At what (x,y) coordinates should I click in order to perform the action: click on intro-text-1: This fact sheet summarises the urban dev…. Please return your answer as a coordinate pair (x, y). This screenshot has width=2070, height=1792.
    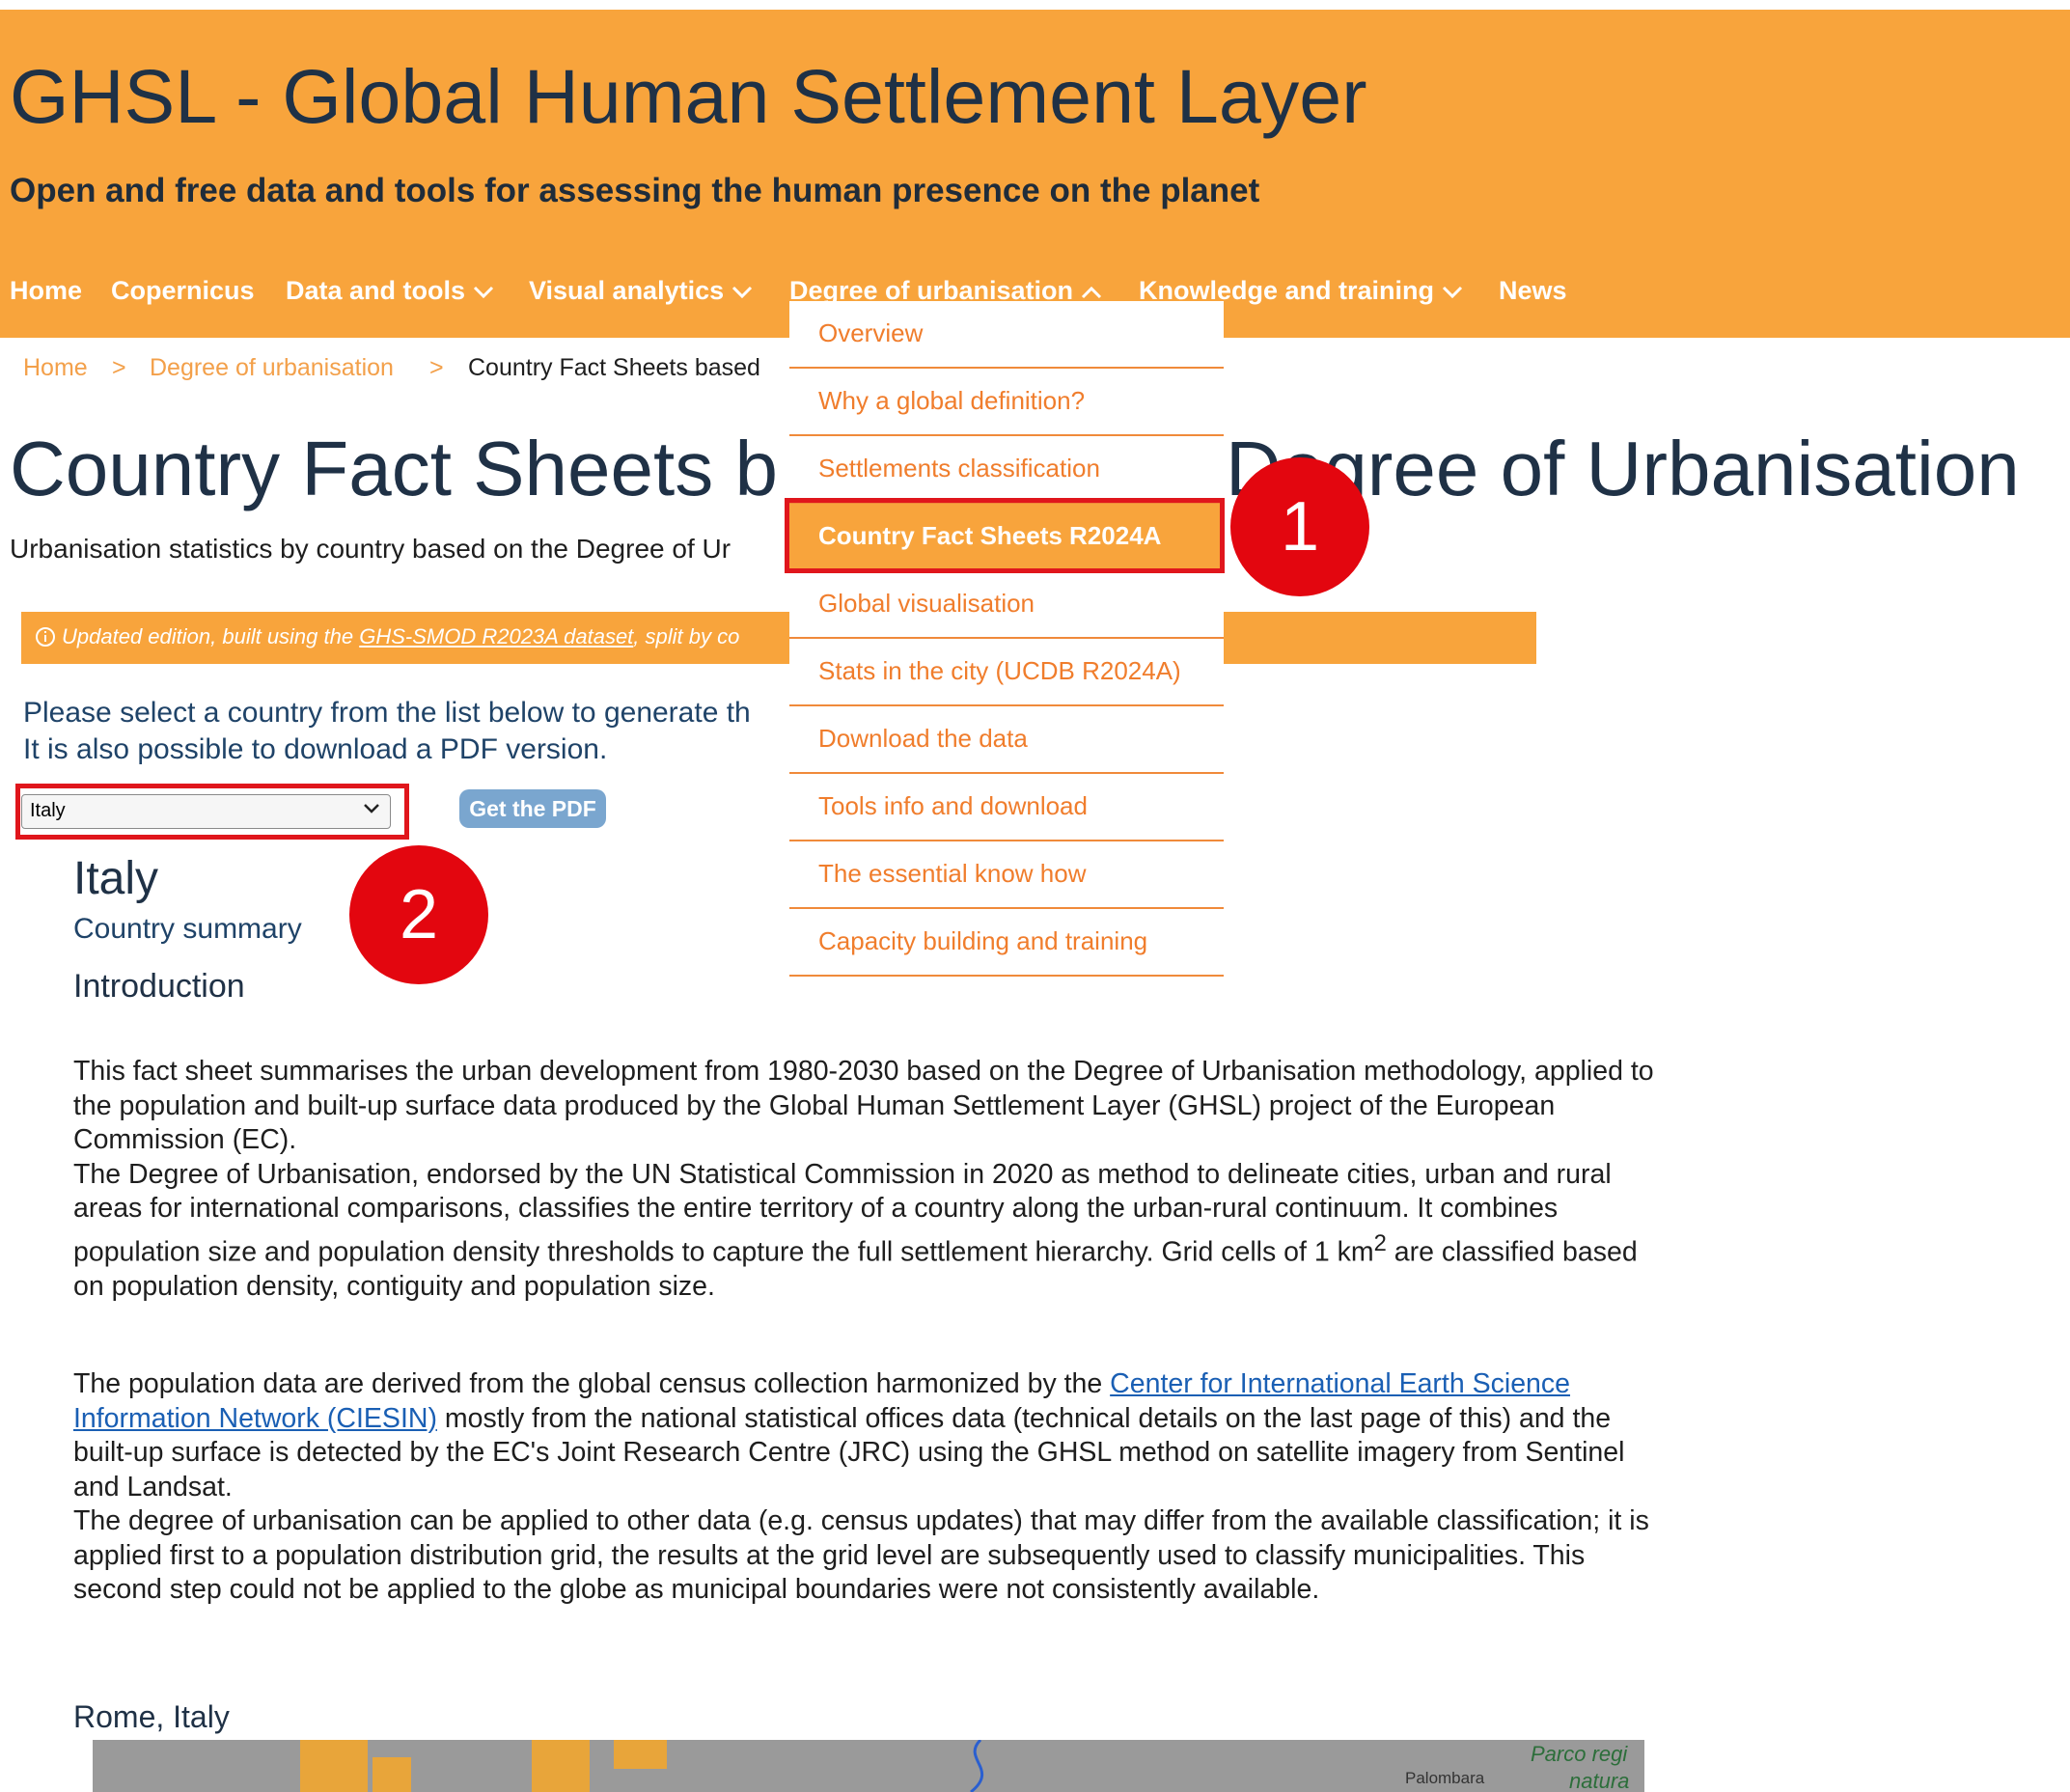
    Looking at the image, I should click on (863, 1105).